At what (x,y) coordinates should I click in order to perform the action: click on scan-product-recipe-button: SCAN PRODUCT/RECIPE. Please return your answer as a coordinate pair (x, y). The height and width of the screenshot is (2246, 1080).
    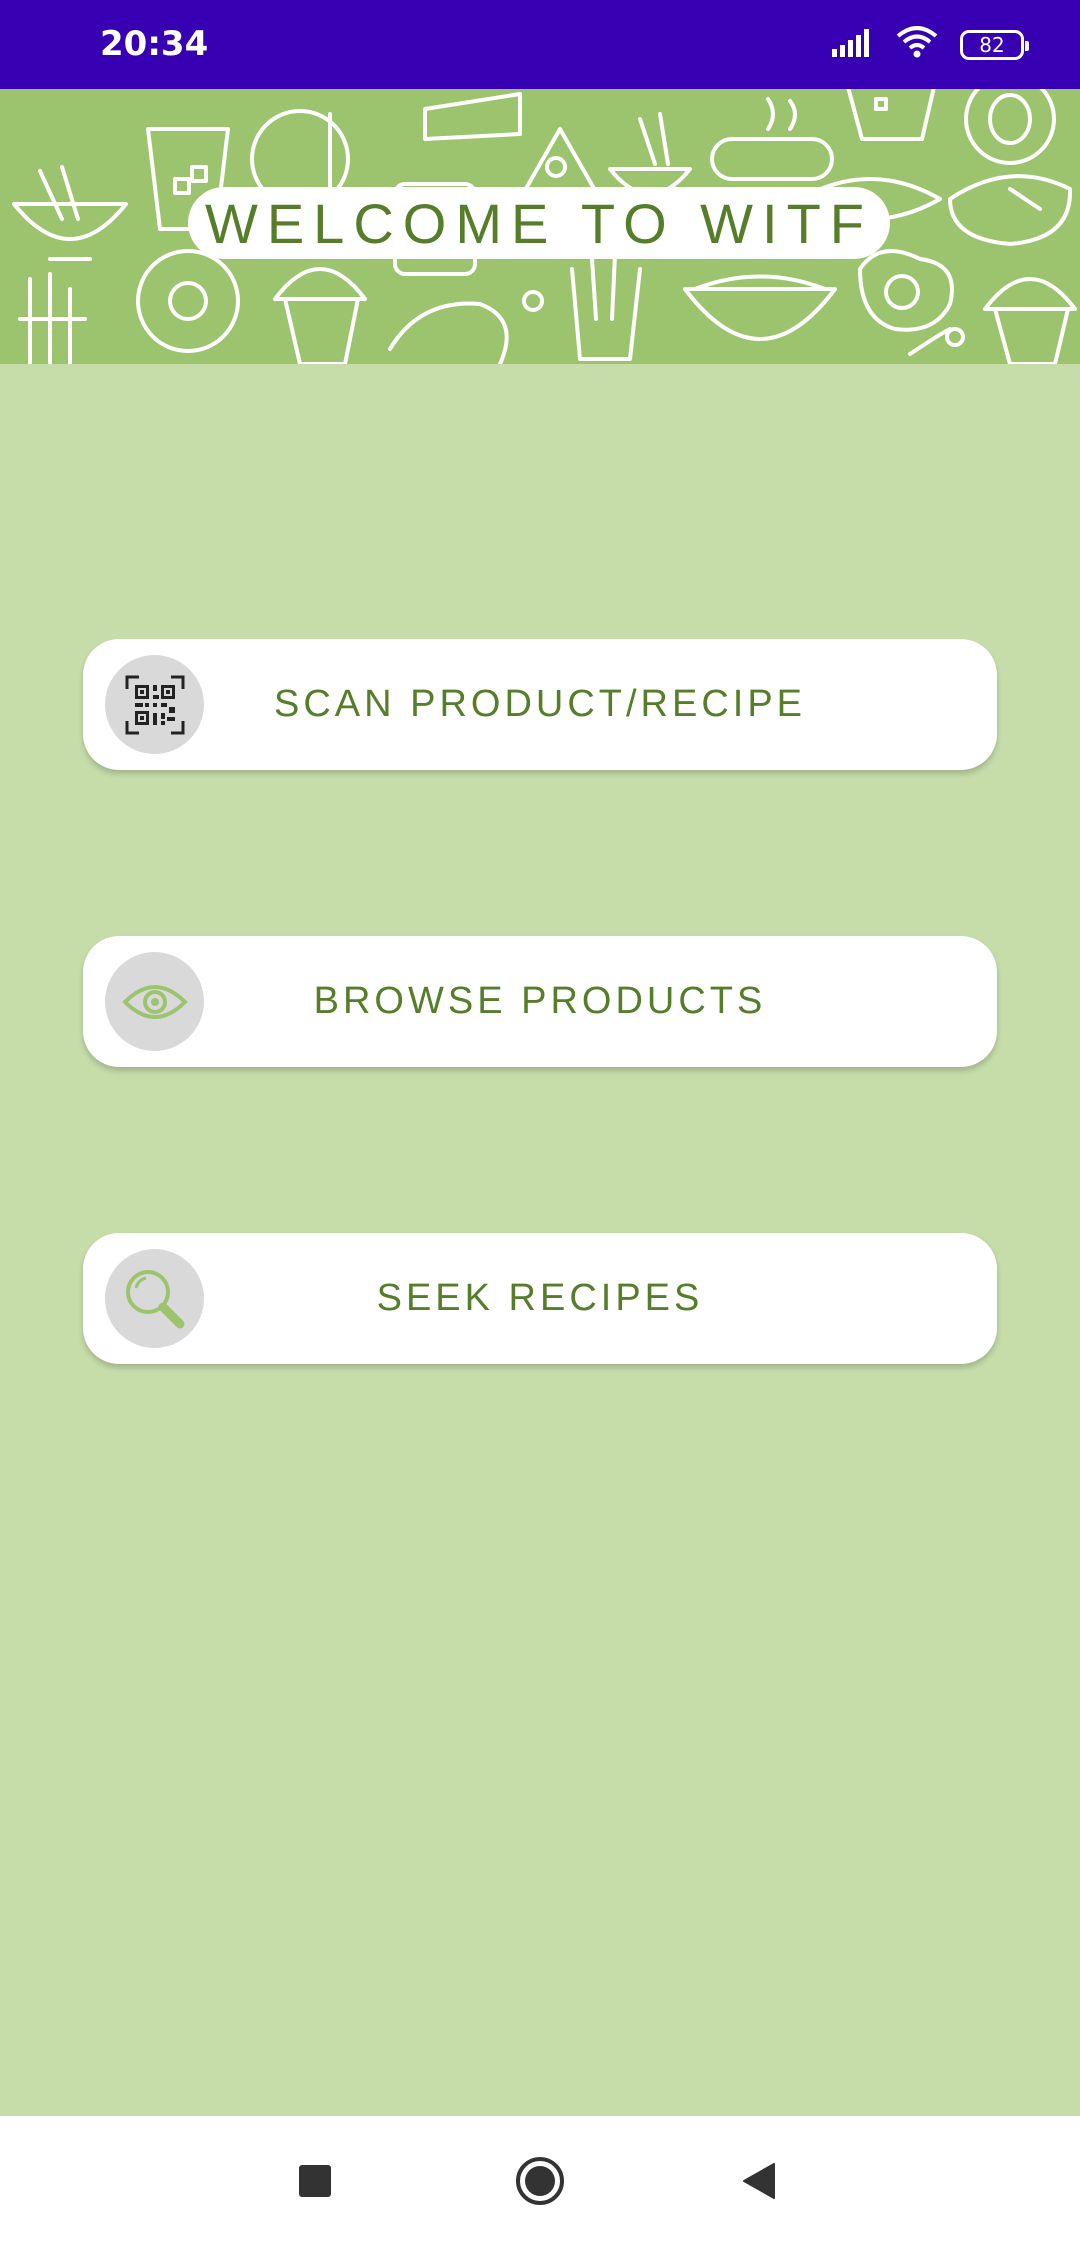
    Looking at the image, I should click on (540, 704).